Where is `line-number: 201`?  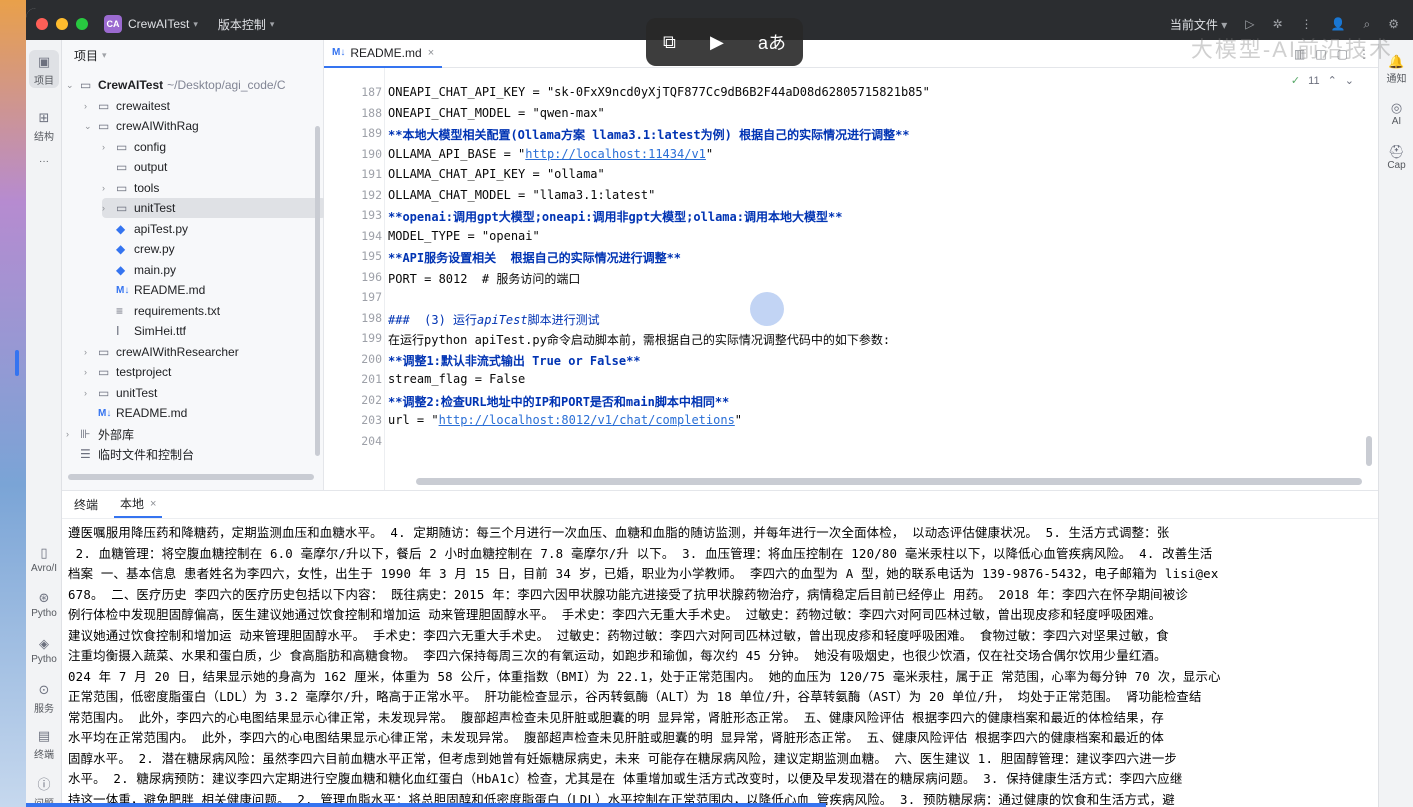
line-number: 201 is located at coordinates (371, 379).